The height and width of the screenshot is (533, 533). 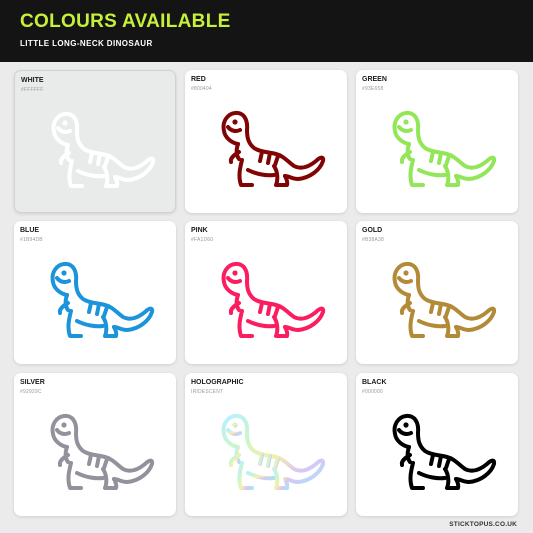 I want to click on swatch-card-red: RED #800404, so click(x=266, y=141).